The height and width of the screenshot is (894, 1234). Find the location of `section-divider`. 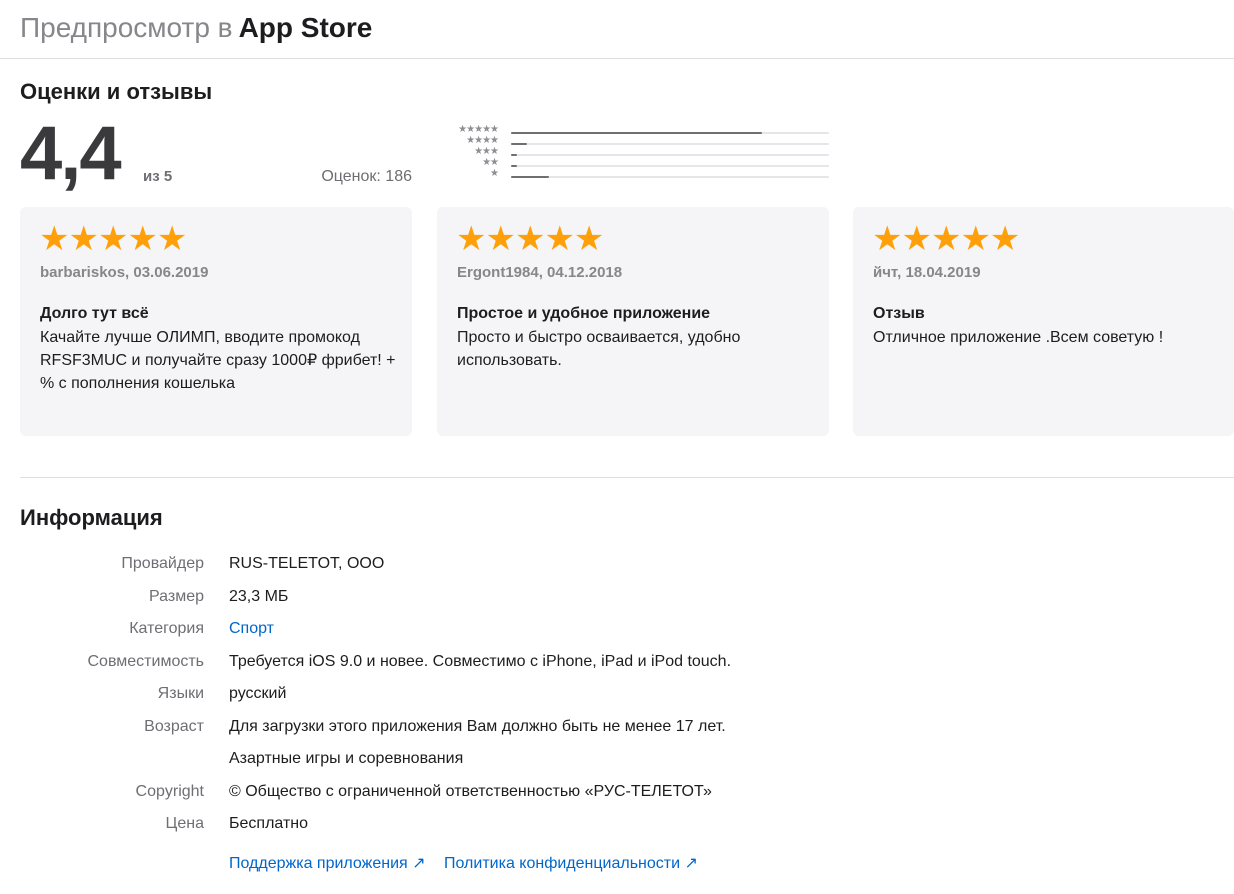

section-divider is located at coordinates (627, 477).